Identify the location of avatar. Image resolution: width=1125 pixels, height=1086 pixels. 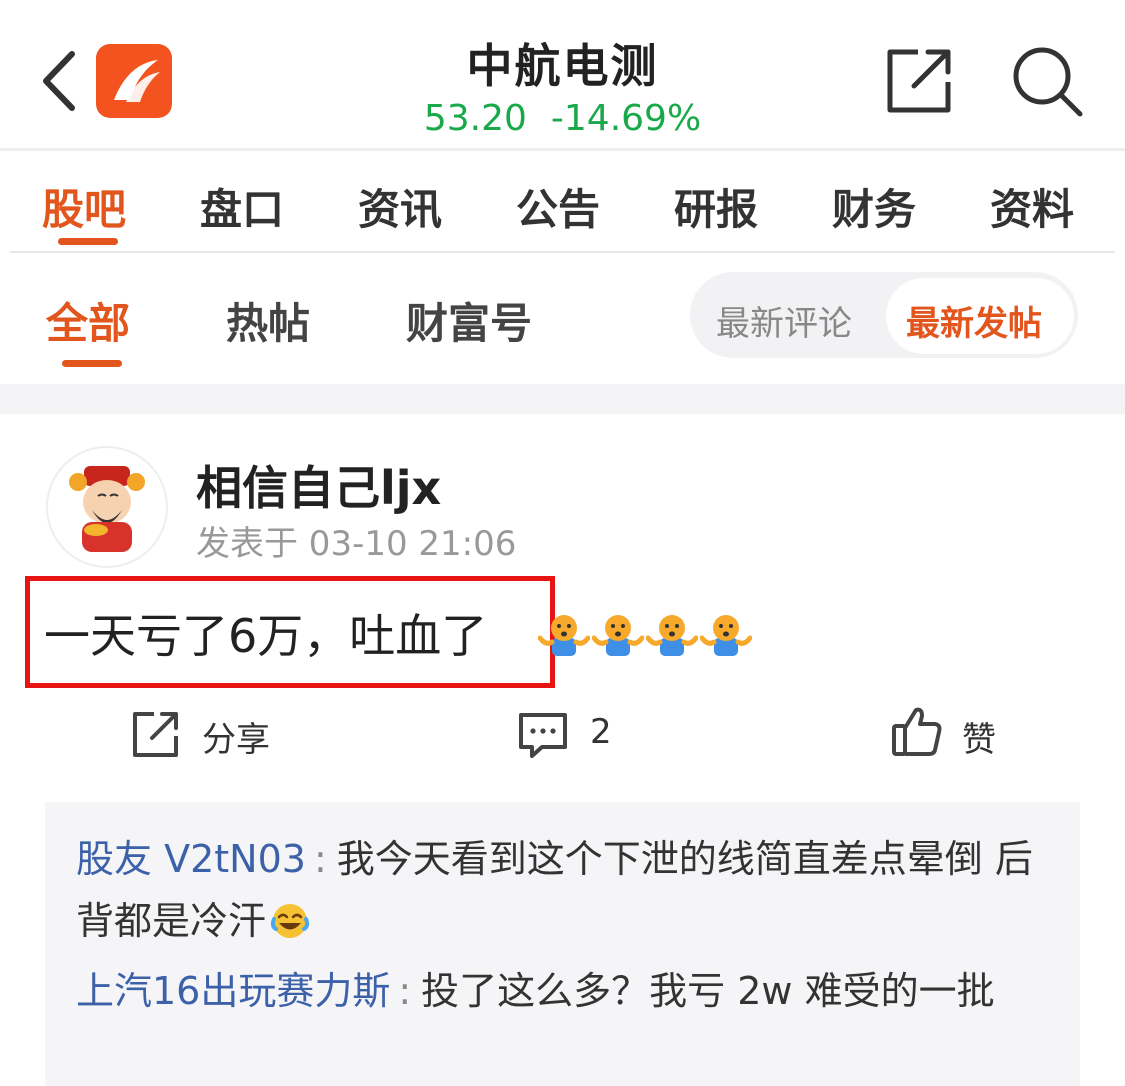
(107, 507).